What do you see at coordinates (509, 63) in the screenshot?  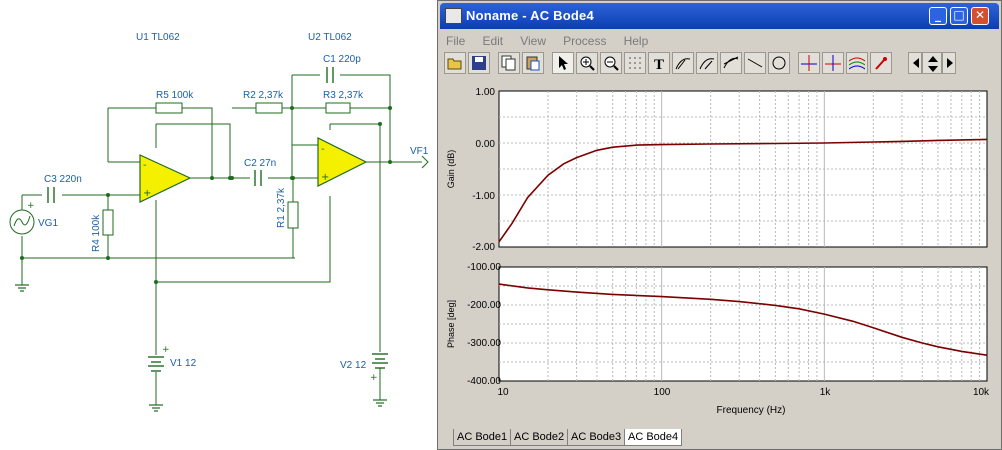 I see `copy-icon` at bounding box center [509, 63].